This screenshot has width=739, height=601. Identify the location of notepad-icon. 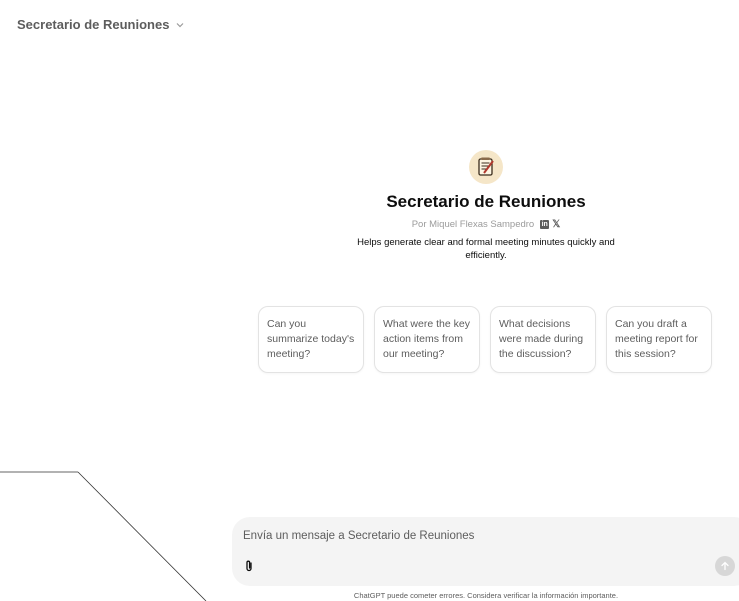
(486, 167).